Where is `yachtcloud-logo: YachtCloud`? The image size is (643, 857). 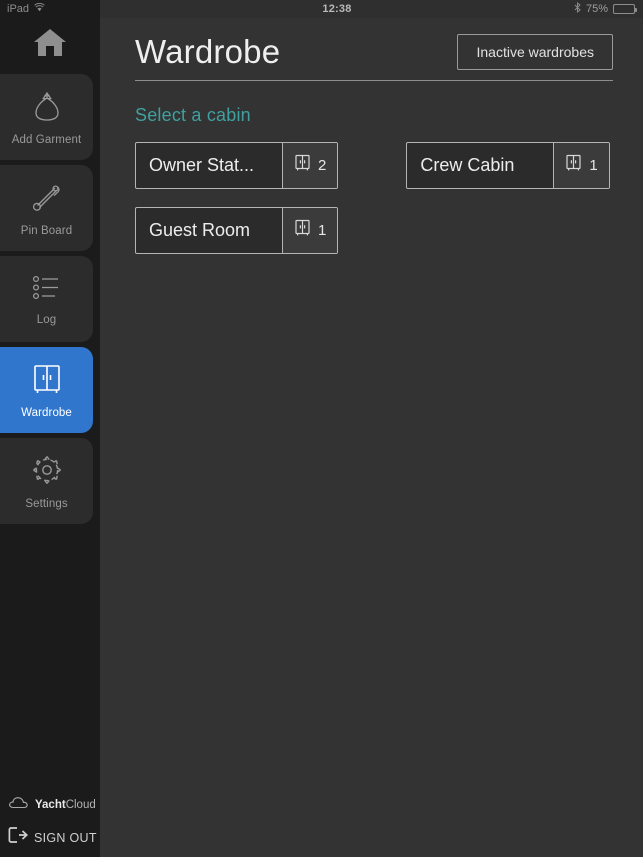
yachtcloud-logo: YachtCloud is located at coordinates (54, 805).